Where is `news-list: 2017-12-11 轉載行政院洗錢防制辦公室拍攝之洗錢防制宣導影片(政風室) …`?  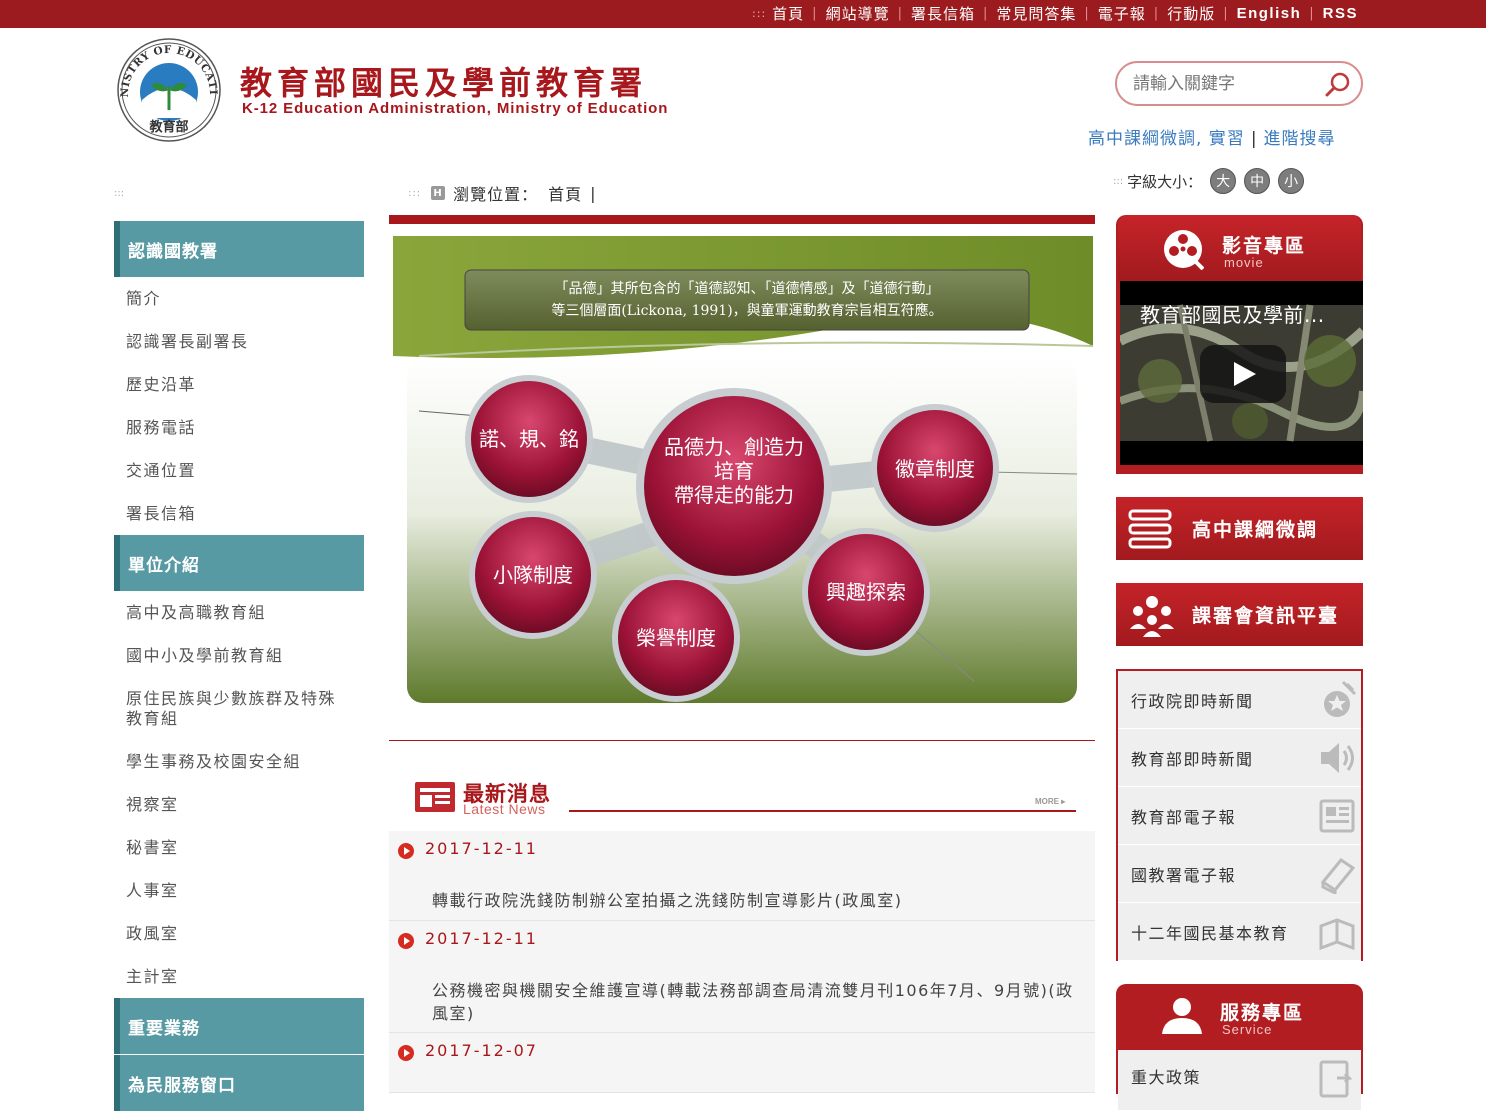
news-list: 2017-12-11 轉載行政院洗錢防制辦公室拍攝之洗錢防制宣導影片(政風室) … is located at coordinates (742, 962).